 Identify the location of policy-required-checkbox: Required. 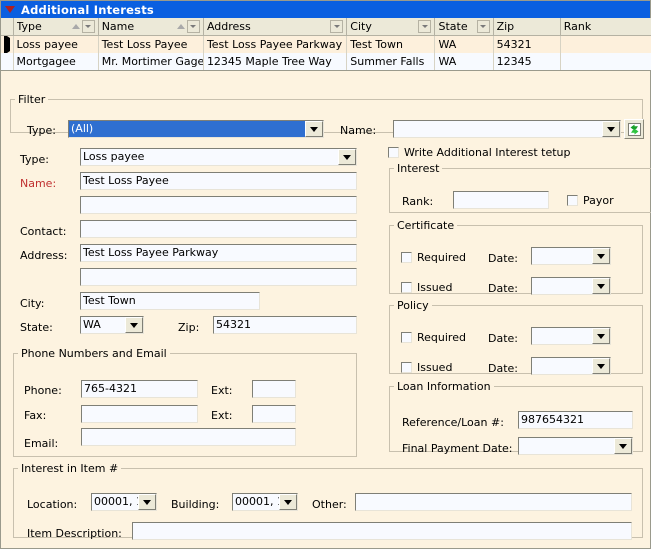
(433, 337).